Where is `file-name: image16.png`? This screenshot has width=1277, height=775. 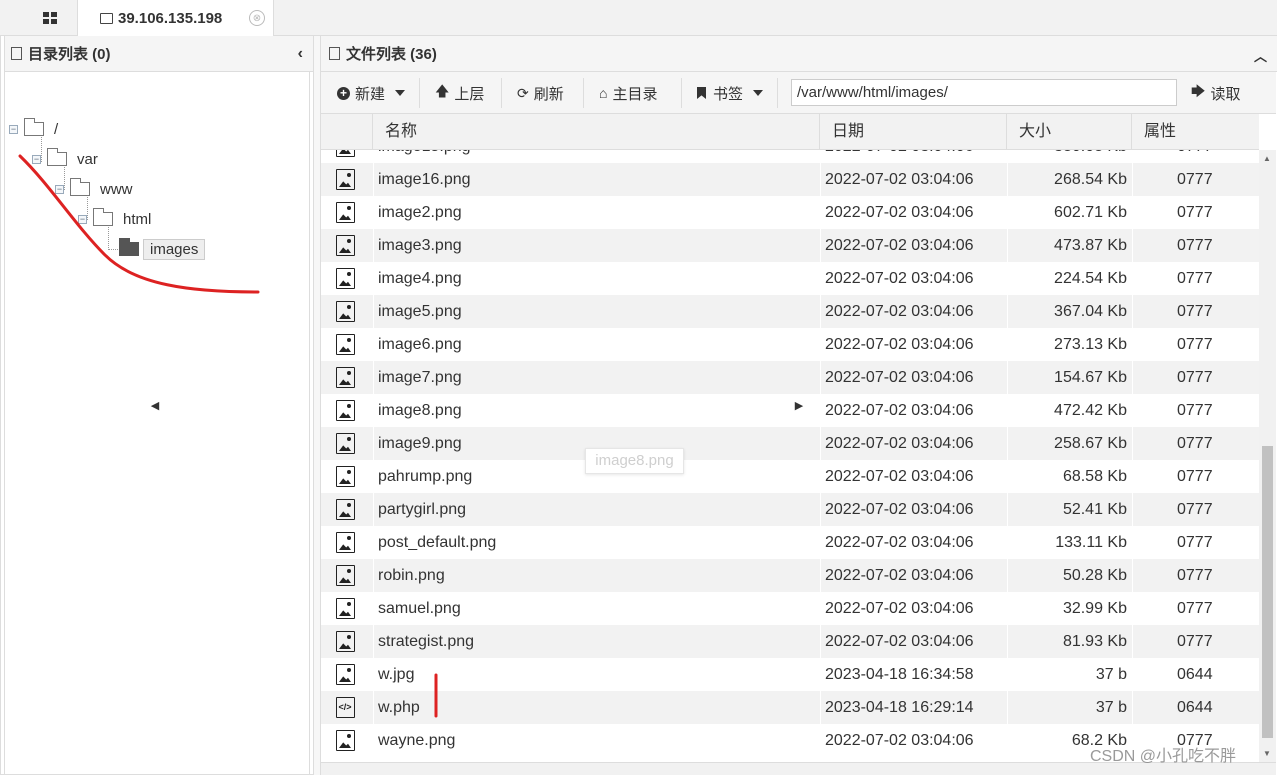 file-name: image16.png is located at coordinates (424, 179).